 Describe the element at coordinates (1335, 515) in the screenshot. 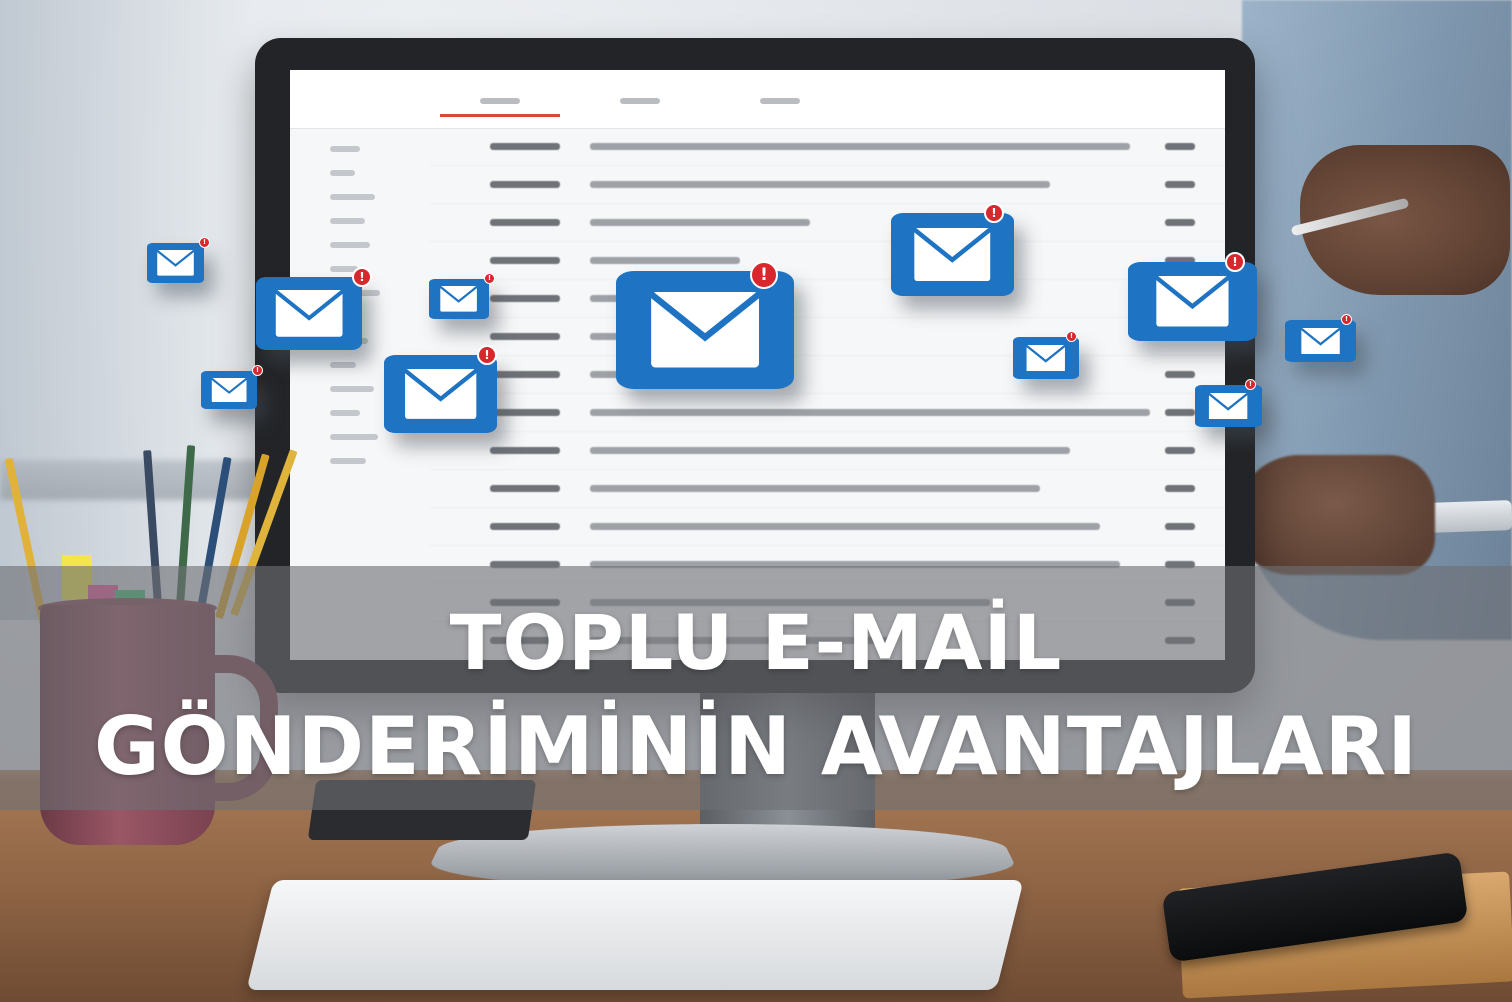

I see `person-hand-low` at that location.